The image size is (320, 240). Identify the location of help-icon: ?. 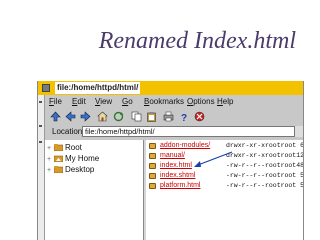
(183, 116).